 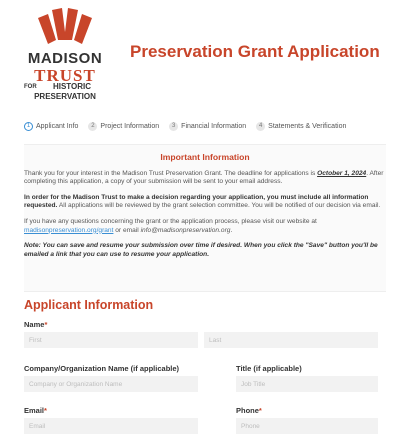 I want to click on job-title-input, so click(x=307, y=384).